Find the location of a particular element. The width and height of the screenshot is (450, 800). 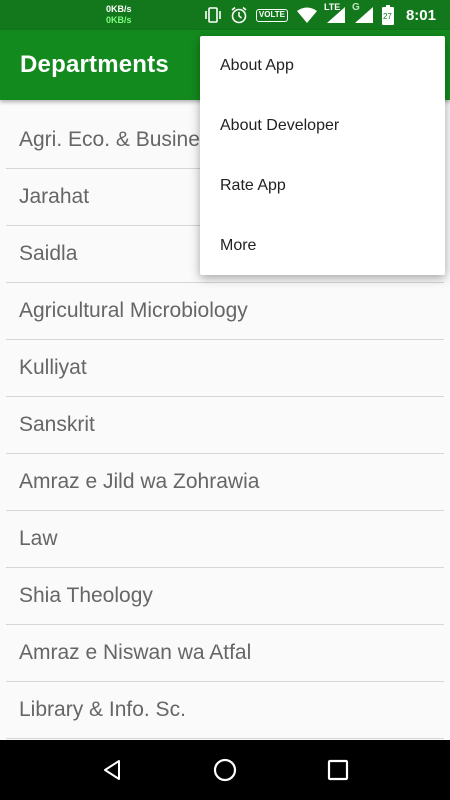

volte-badge: VOLTE is located at coordinates (271, 15).